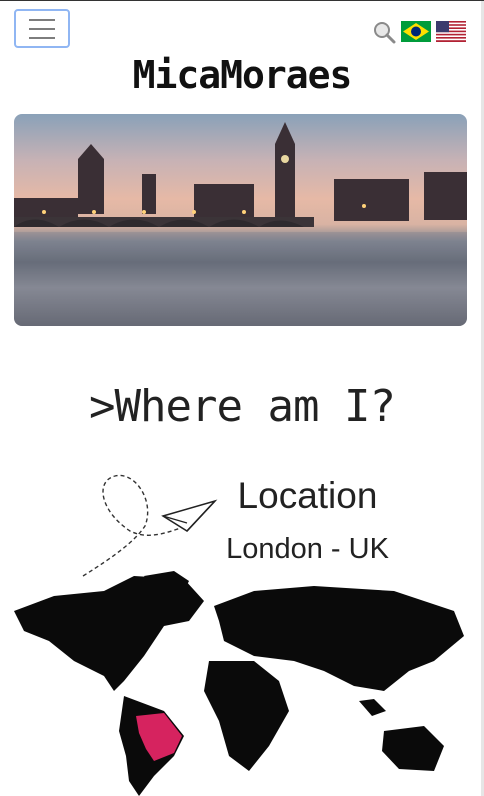 The width and height of the screenshot is (484, 796). Describe the element at coordinates (451, 31) in the screenshot. I see `usa-flag-icon` at that location.